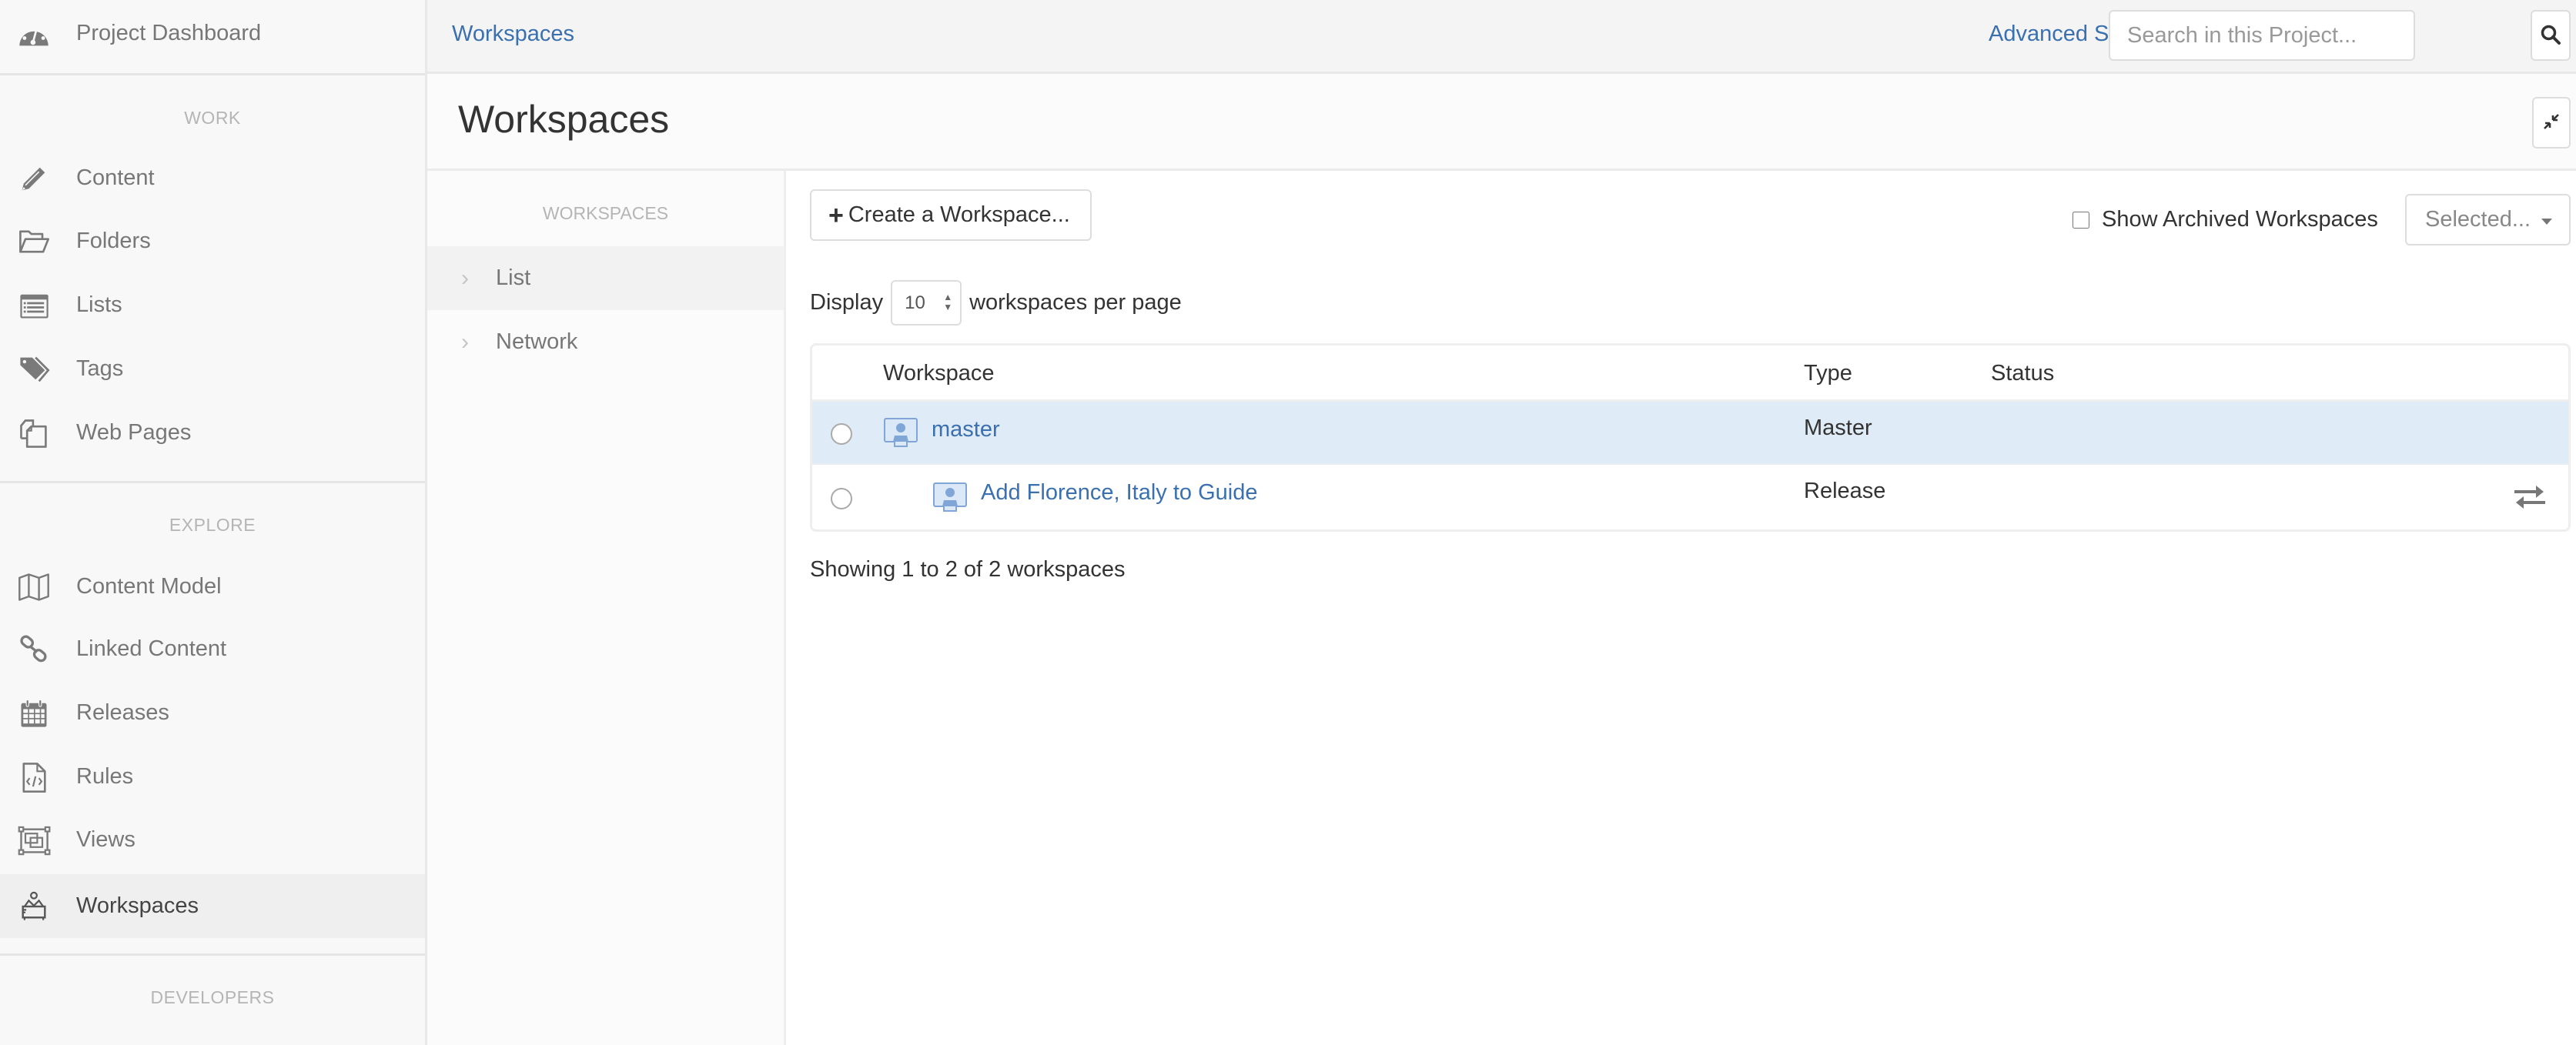  What do you see at coordinates (1838, 428) in the screenshot?
I see `type-cell: Master` at bounding box center [1838, 428].